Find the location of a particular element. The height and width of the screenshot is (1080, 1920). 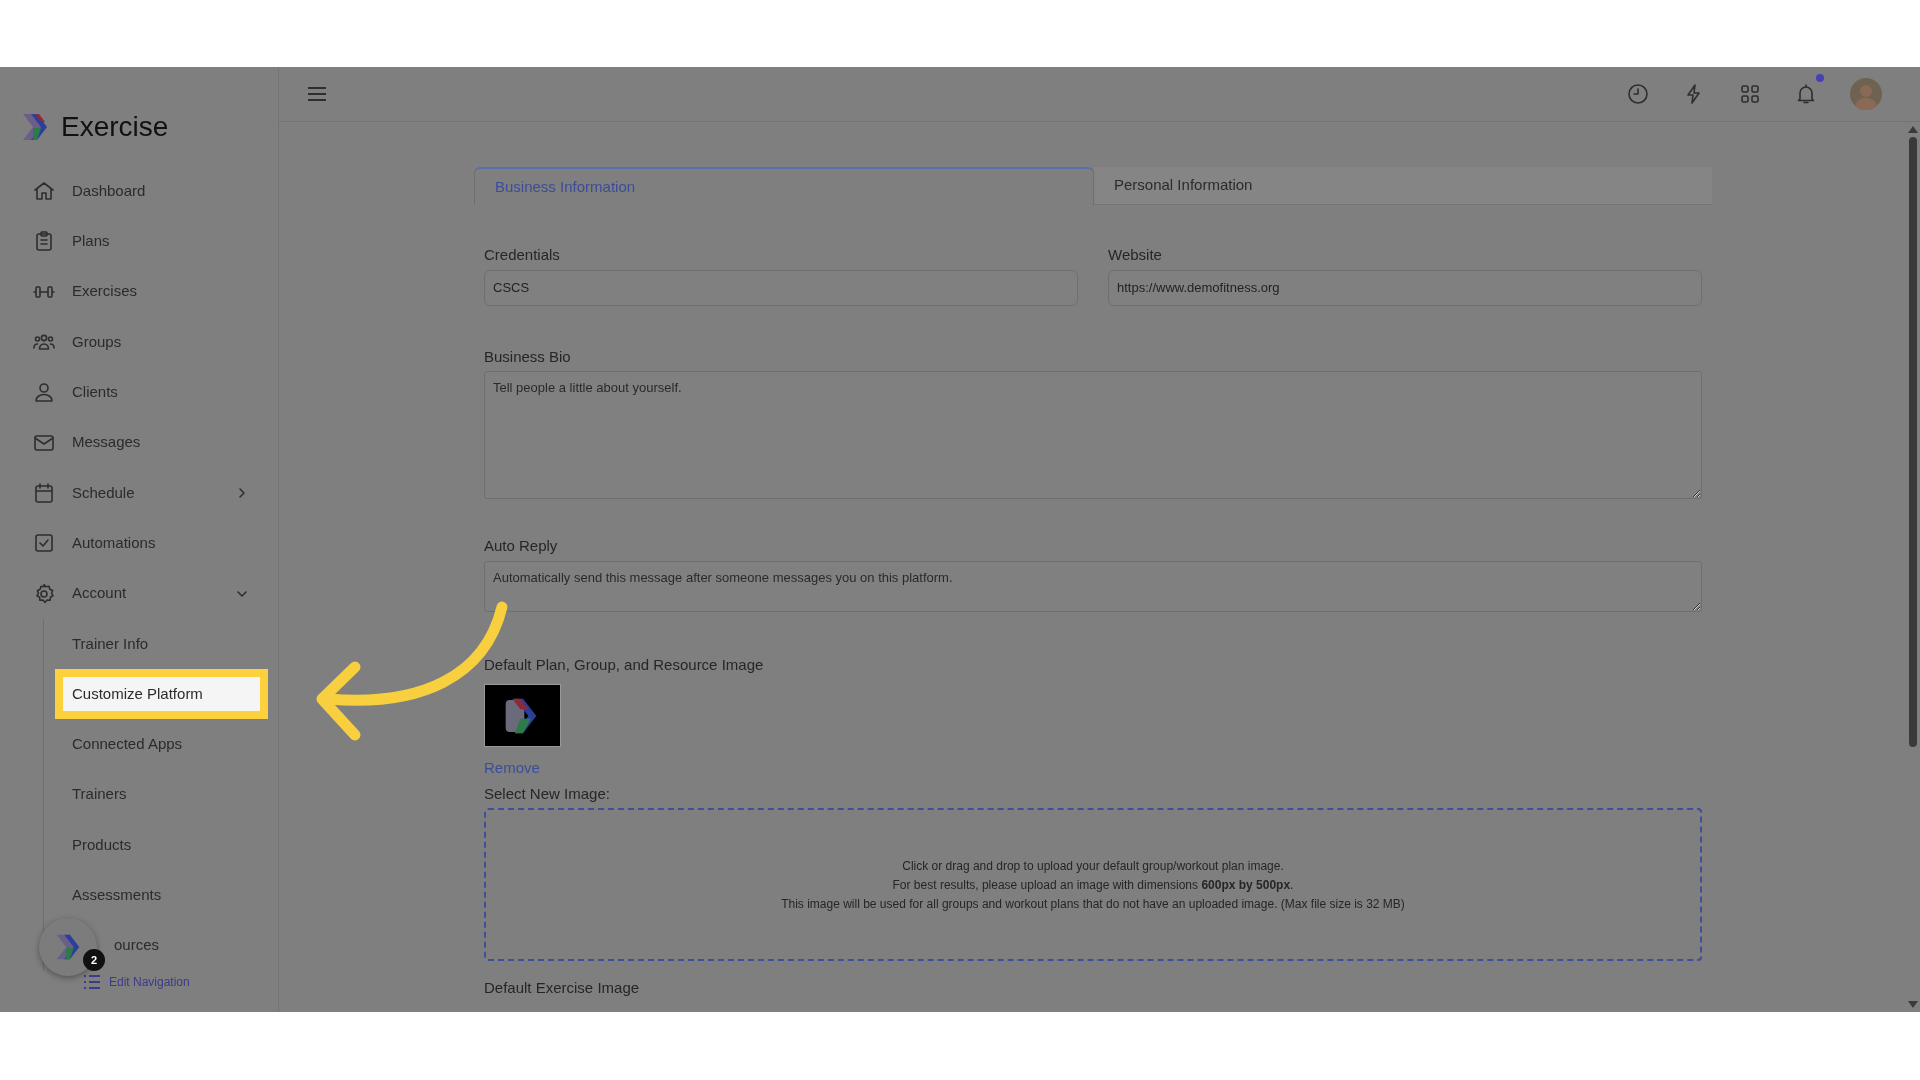

nav-subitem: Products is located at coordinates (166, 845).